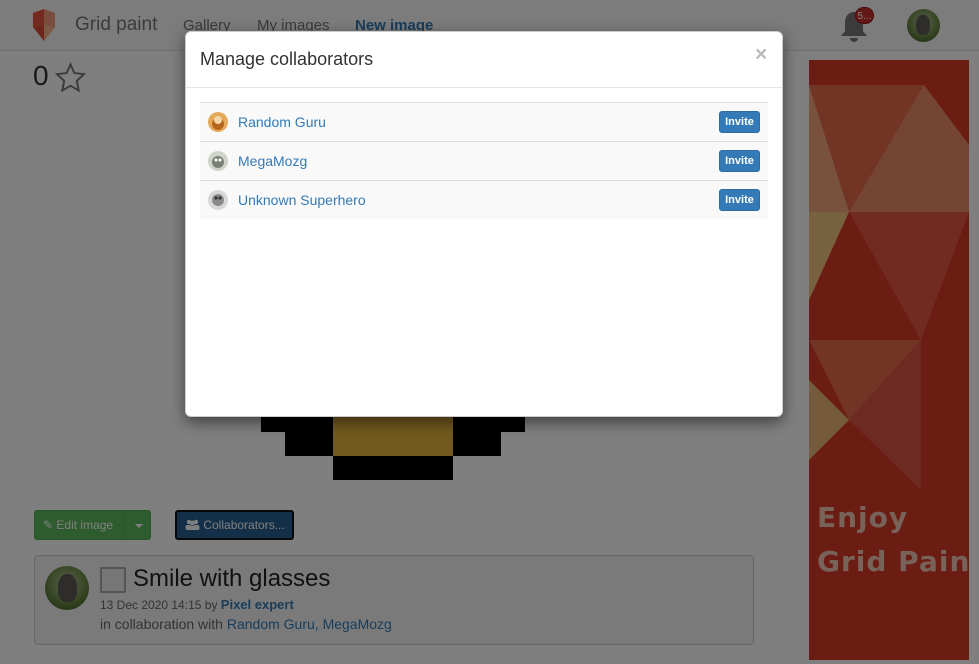  I want to click on collaborator-name: Unknown Superhero, so click(302, 200).